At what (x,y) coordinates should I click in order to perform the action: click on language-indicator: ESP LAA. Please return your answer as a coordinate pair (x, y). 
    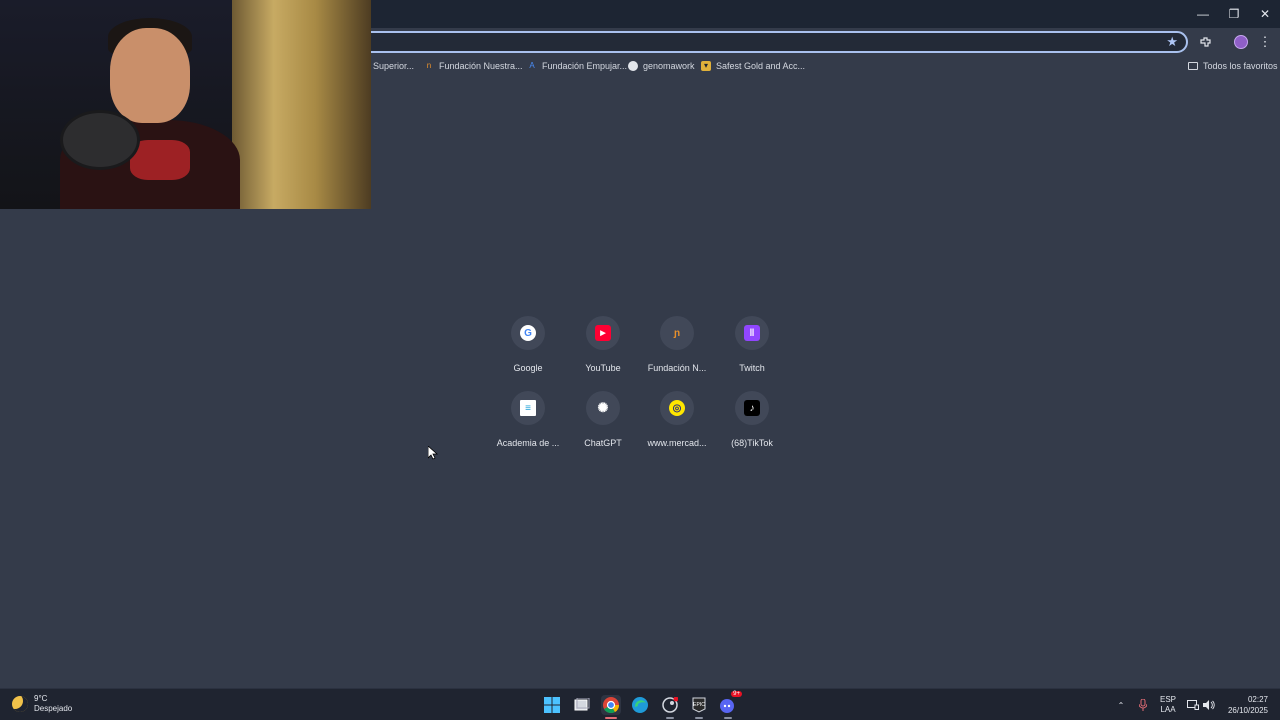
    Looking at the image, I should click on (1168, 705).